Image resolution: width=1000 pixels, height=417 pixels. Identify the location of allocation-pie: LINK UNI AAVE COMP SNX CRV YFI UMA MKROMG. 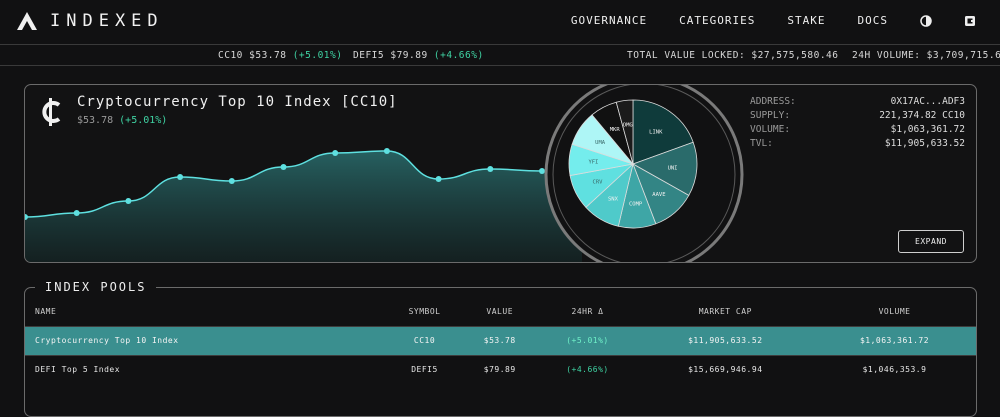
(644, 173).